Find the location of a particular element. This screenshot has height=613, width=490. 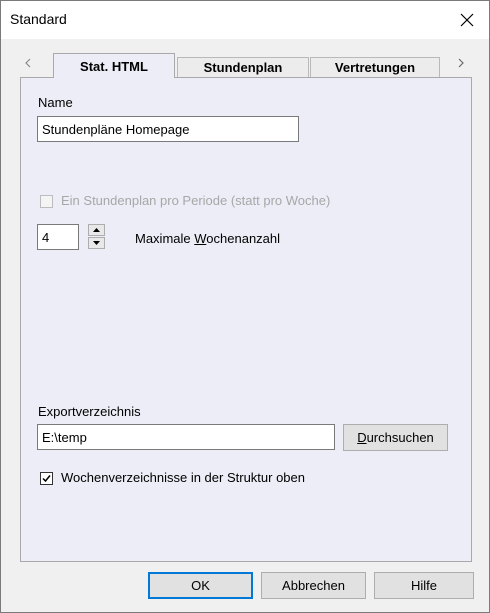

structure-checkbox-label: Wochenverzeichnisse in der Struktur oben is located at coordinates (183, 477).